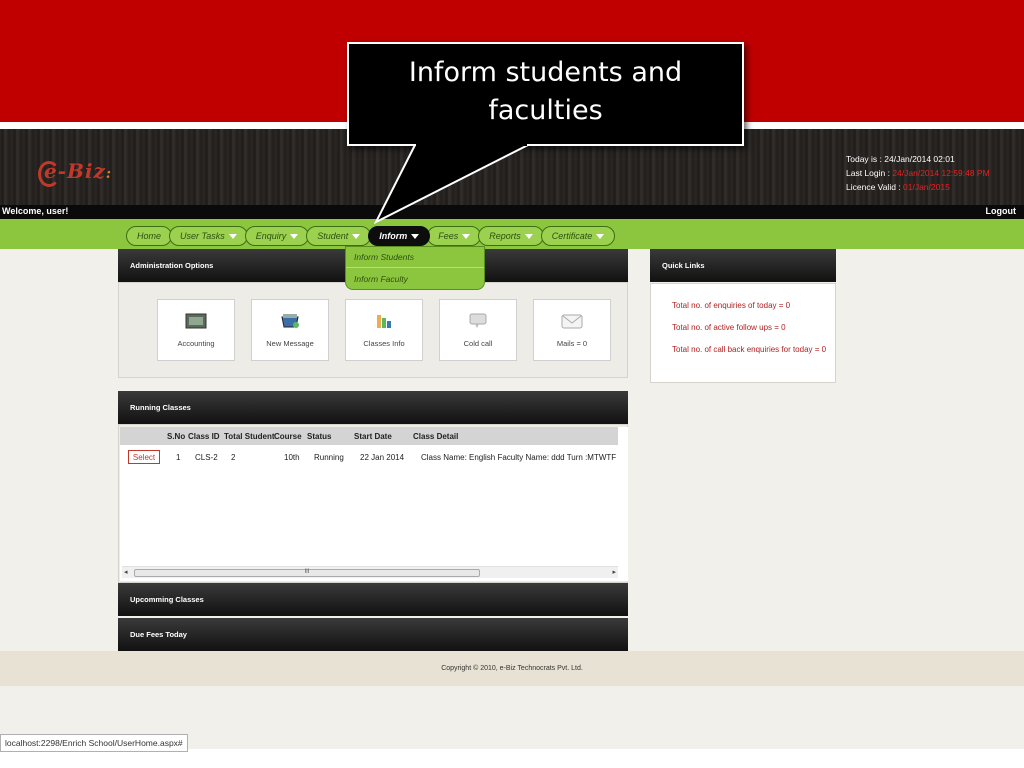  What do you see at coordinates (436, 436) in the screenshot?
I see `col-class-detail: Class Detail` at bounding box center [436, 436].